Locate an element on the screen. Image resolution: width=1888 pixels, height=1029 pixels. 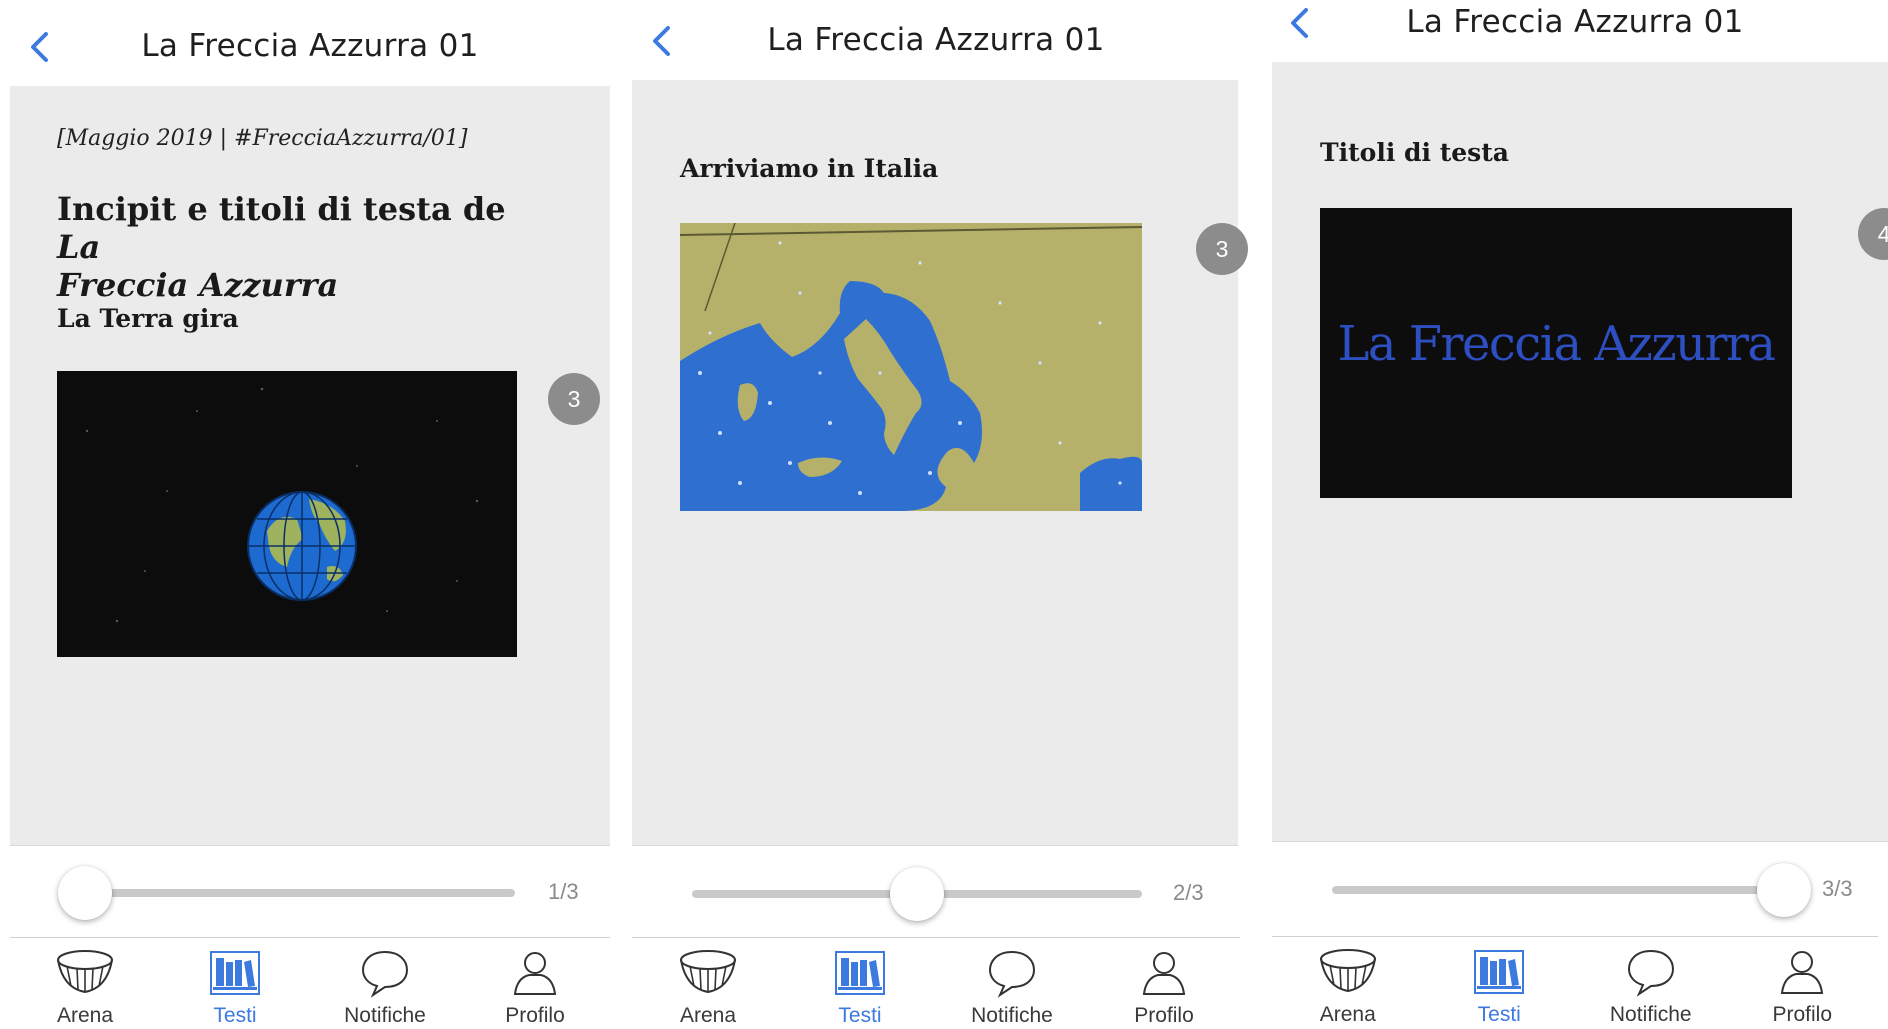
section-heading: La Terra gira is located at coordinates (148, 318).